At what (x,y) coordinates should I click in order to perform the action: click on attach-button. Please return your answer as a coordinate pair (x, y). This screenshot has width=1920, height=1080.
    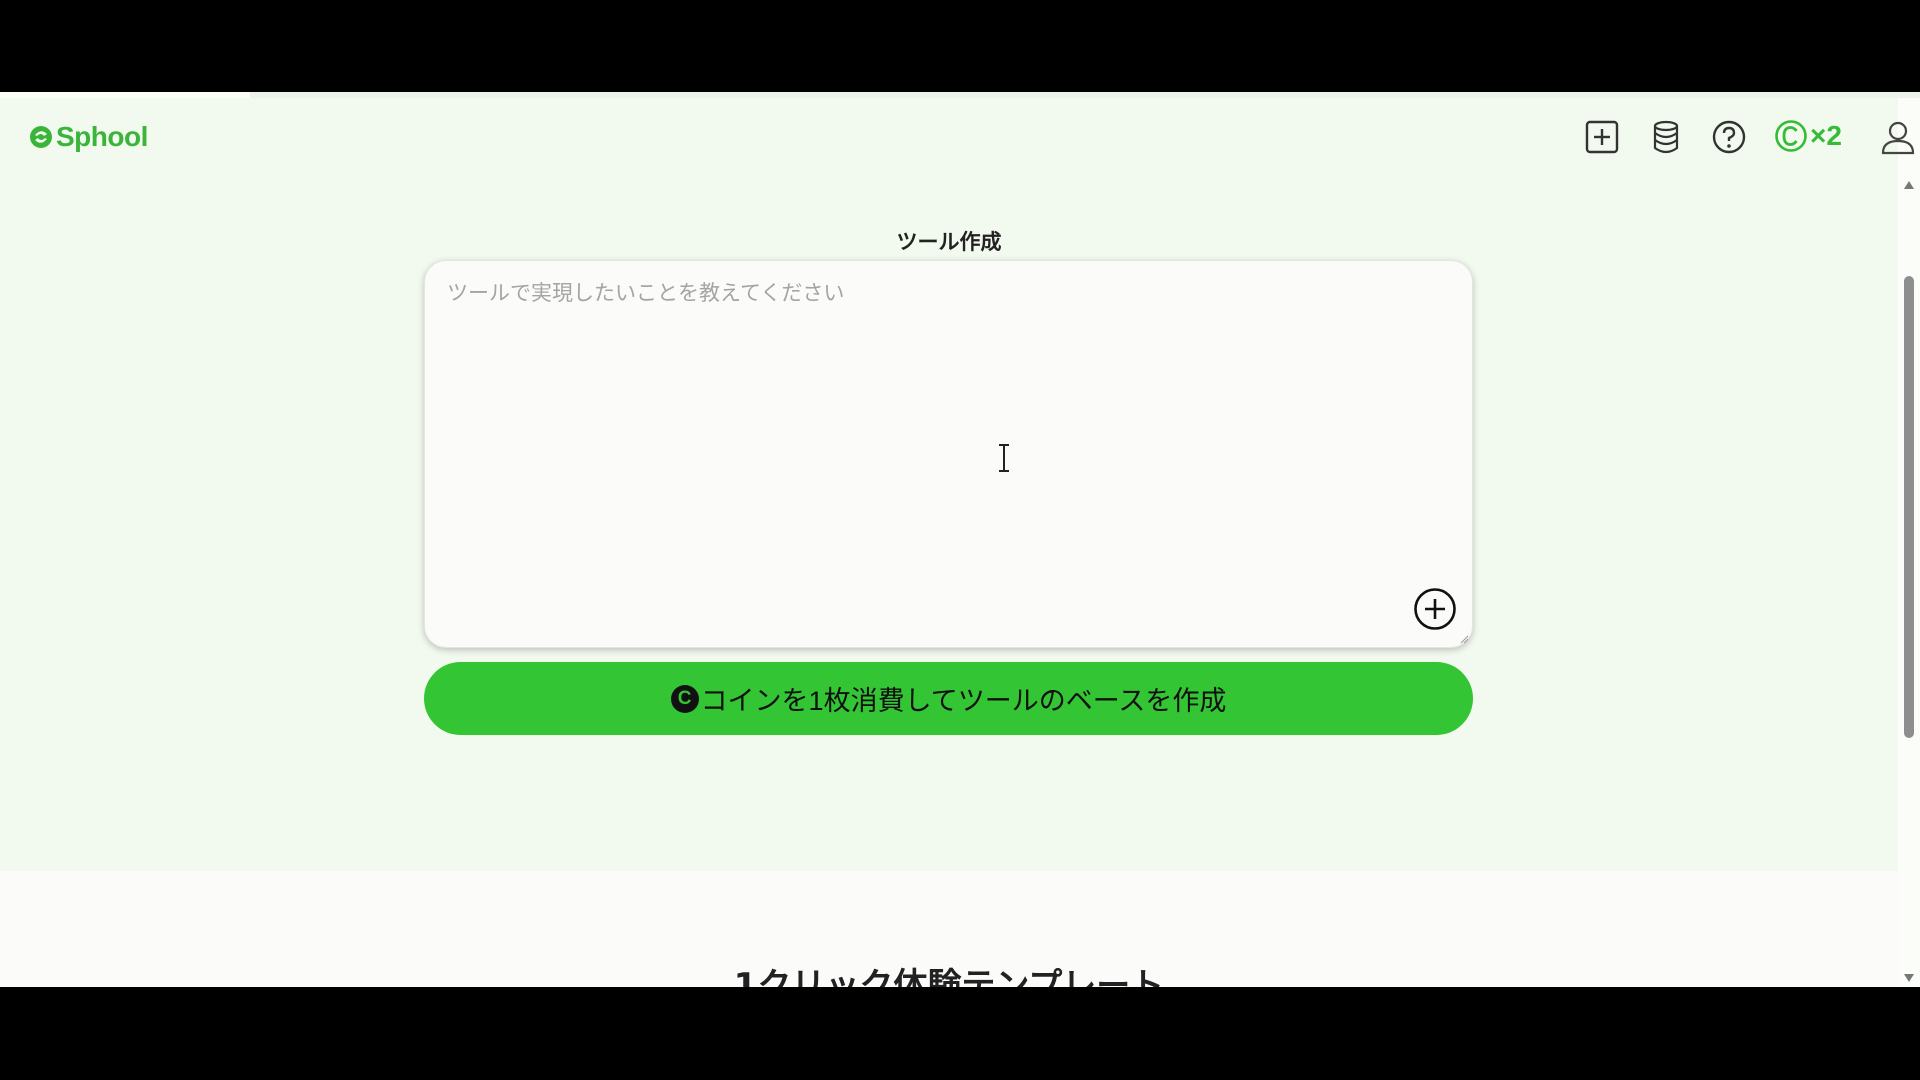
    Looking at the image, I should click on (1435, 609).